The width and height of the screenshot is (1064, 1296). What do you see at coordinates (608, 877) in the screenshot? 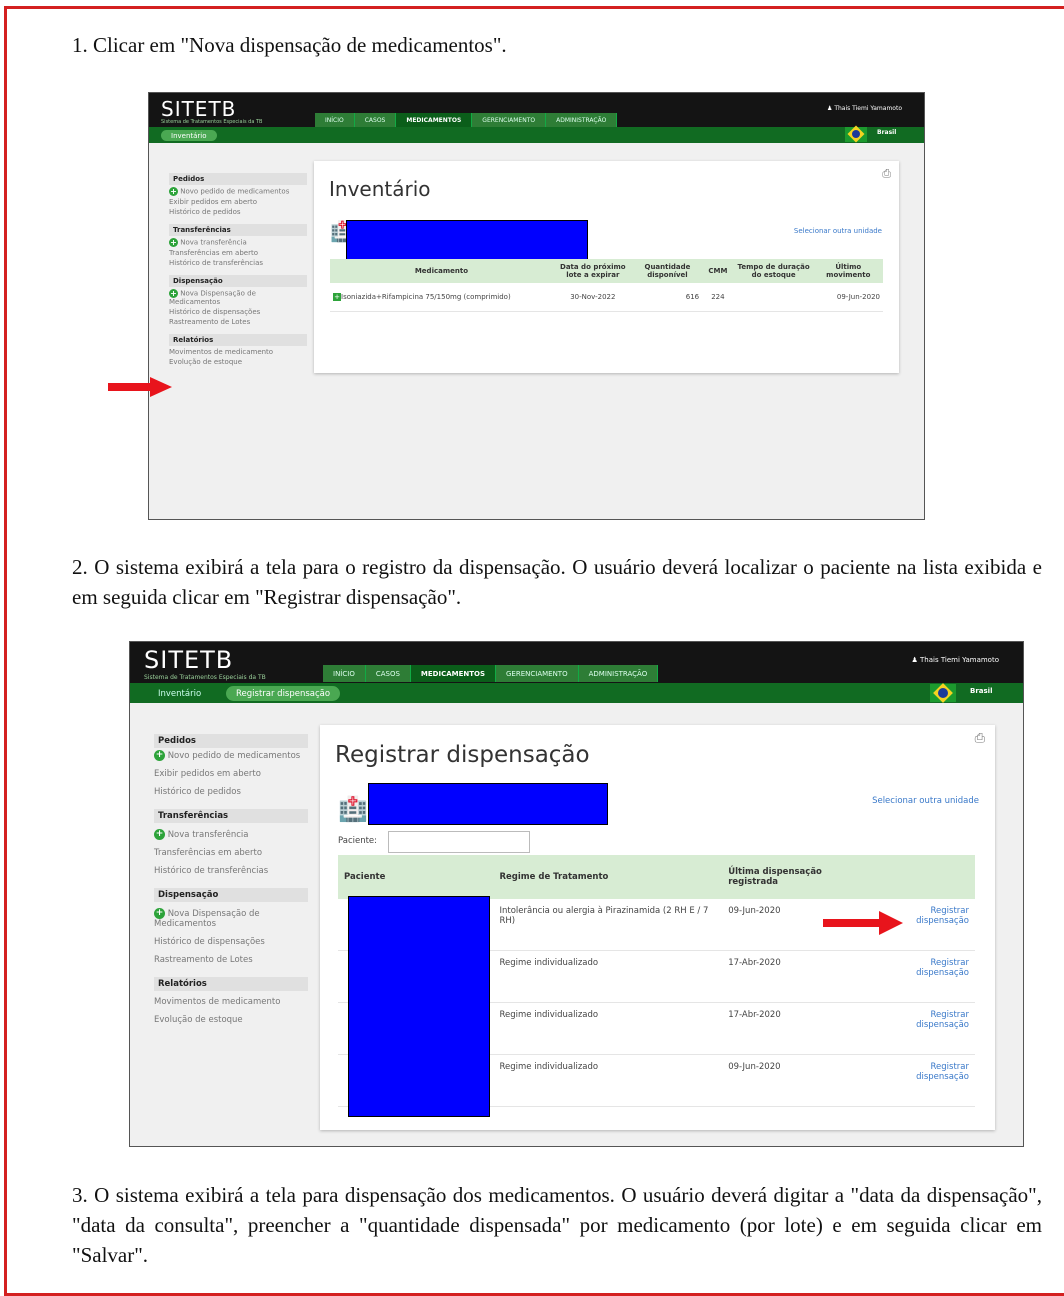
I see `col-header-regime: Regime de Tratamento` at bounding box center [608, 877].